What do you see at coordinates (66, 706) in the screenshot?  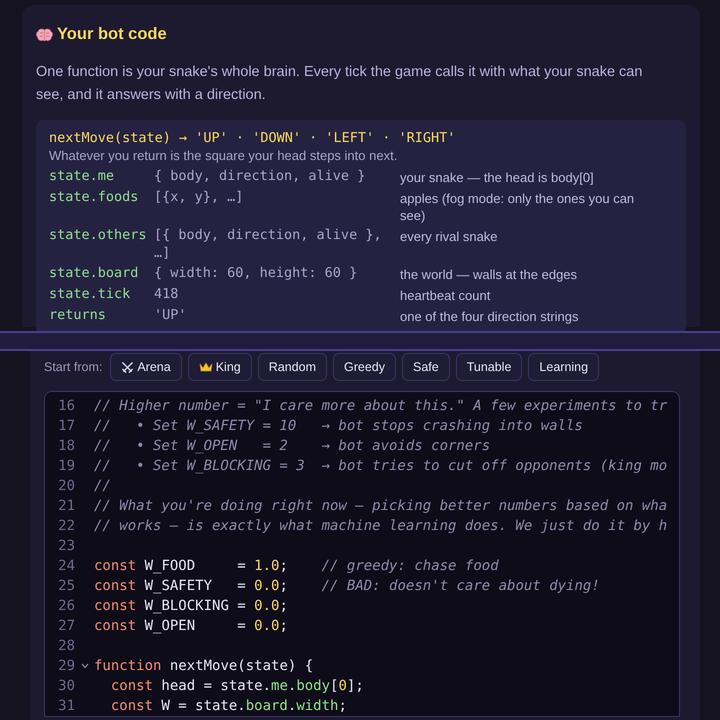 I see `line-number: 31` at bounding box center [66, 706].